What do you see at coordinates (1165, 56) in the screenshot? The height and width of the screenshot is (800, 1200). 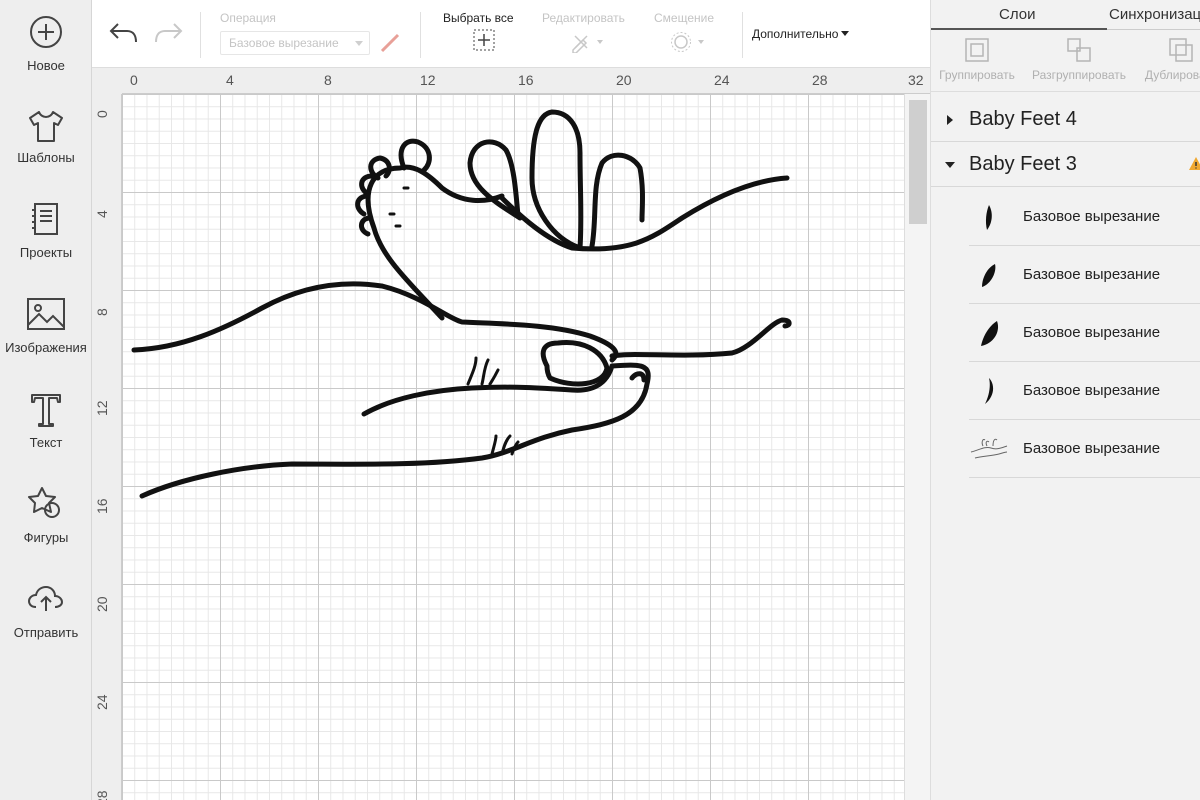 I see `duplicate-button: Дублировать` at bounding box center [1165, 56].